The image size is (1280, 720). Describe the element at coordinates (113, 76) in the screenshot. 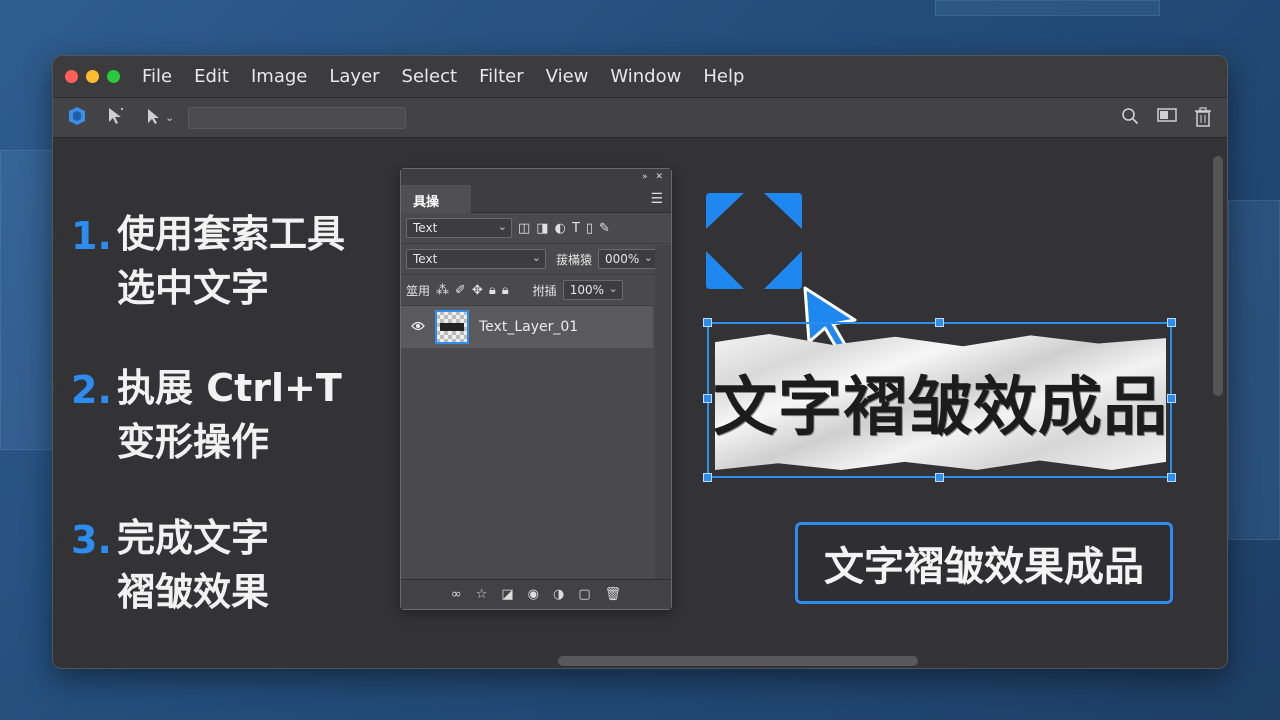

I see `maximize-window-button` at that location.